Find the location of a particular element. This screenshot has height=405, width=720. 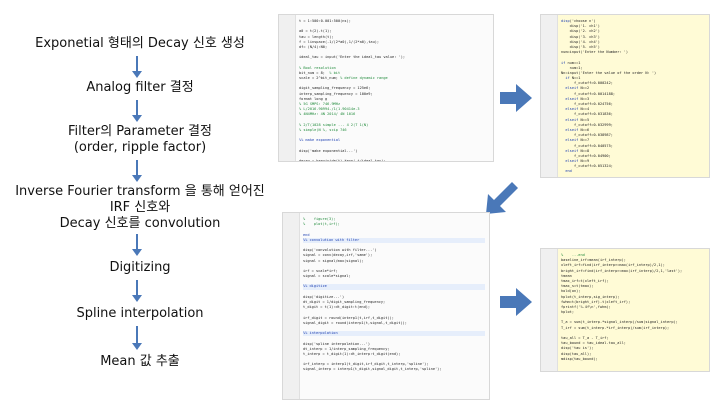

step-decay-signal: Exponetial 형태의 Decay 신호 생성 is located at coordinates (140, 44).